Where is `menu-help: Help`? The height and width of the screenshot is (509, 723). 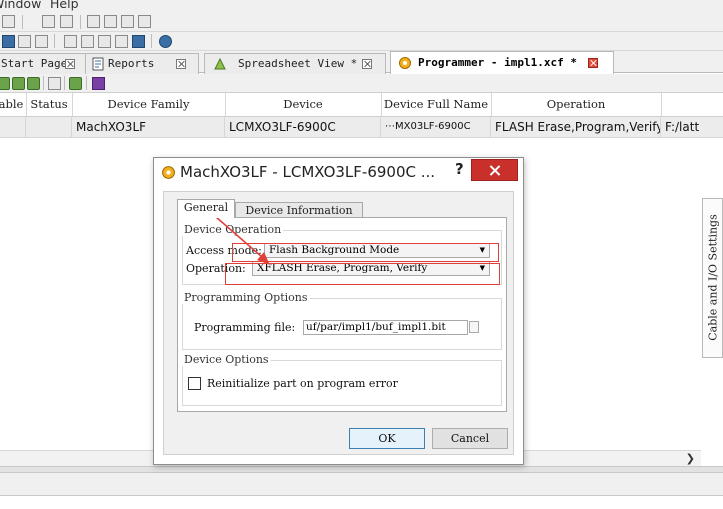 menu-help: Help is located at coordinates (64, 5).